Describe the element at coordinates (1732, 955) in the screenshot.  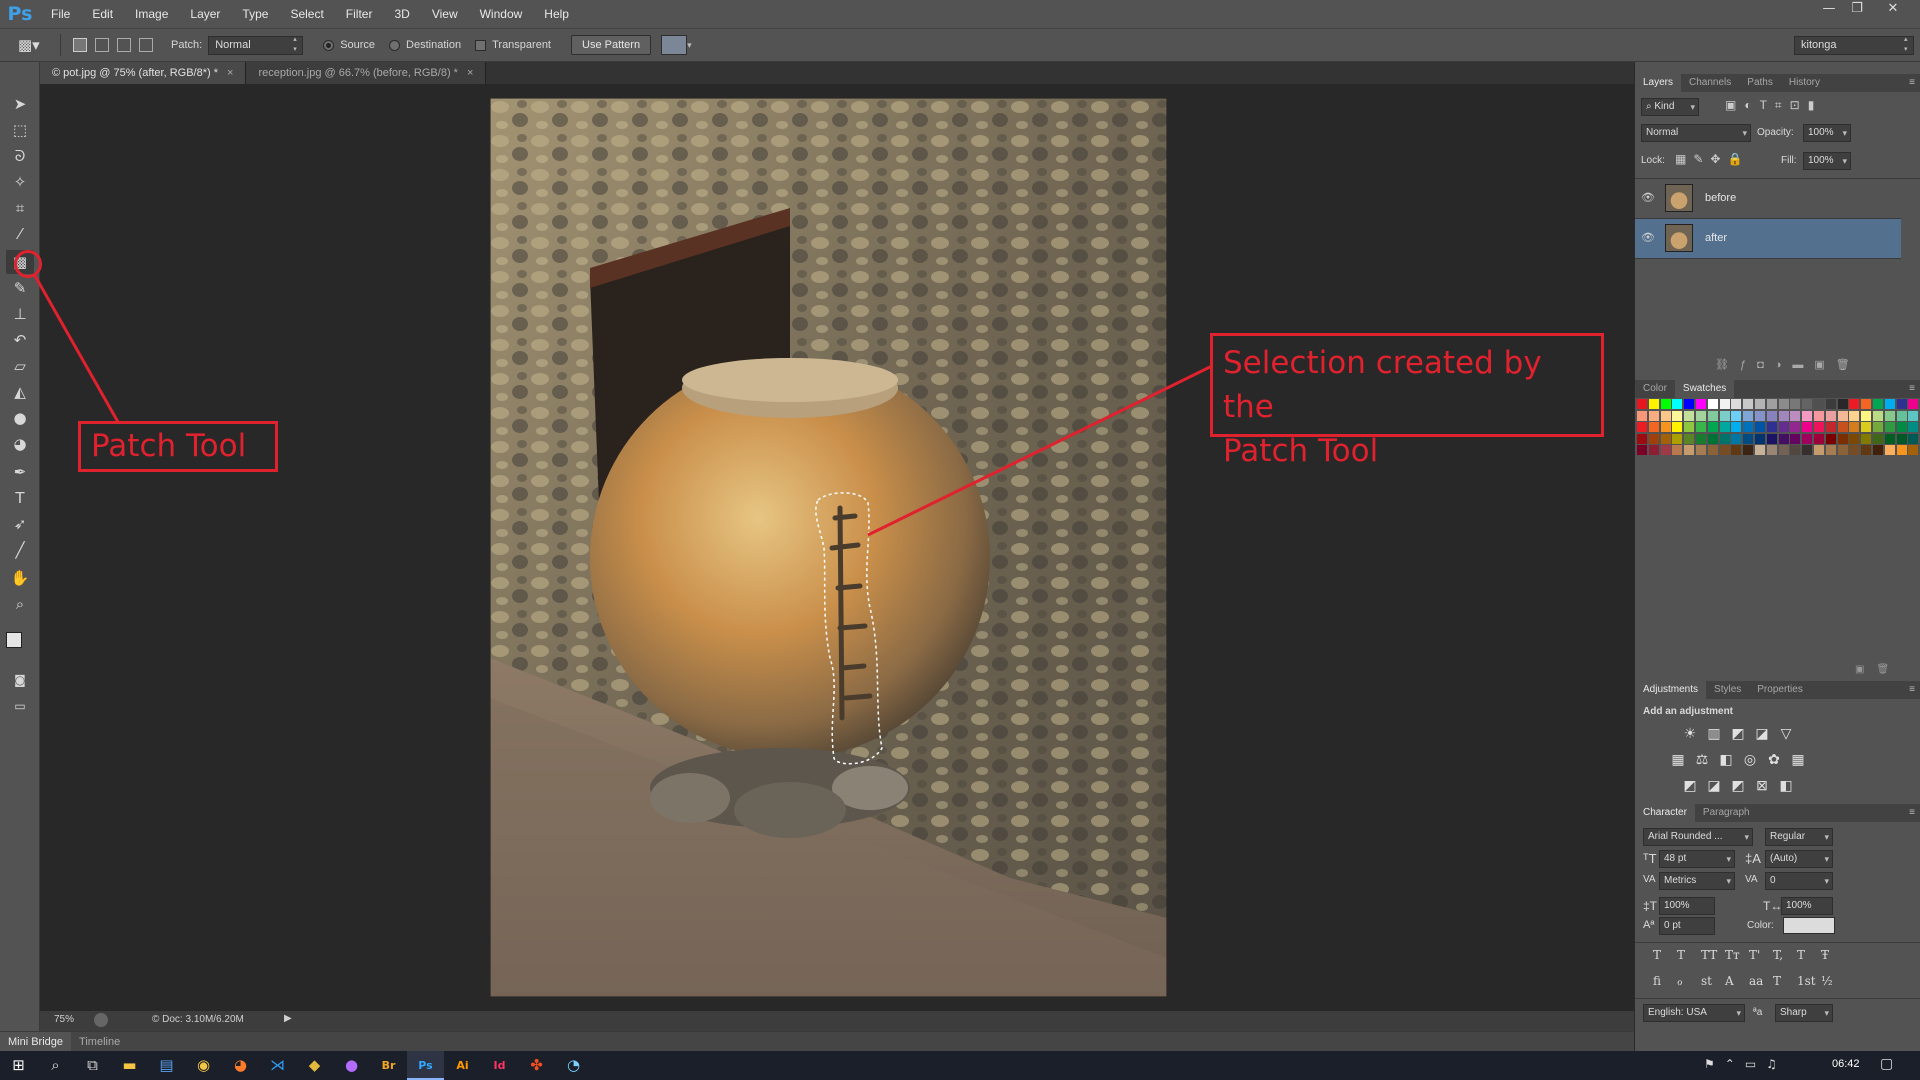
I see `text-style-button: Tт` at that location.